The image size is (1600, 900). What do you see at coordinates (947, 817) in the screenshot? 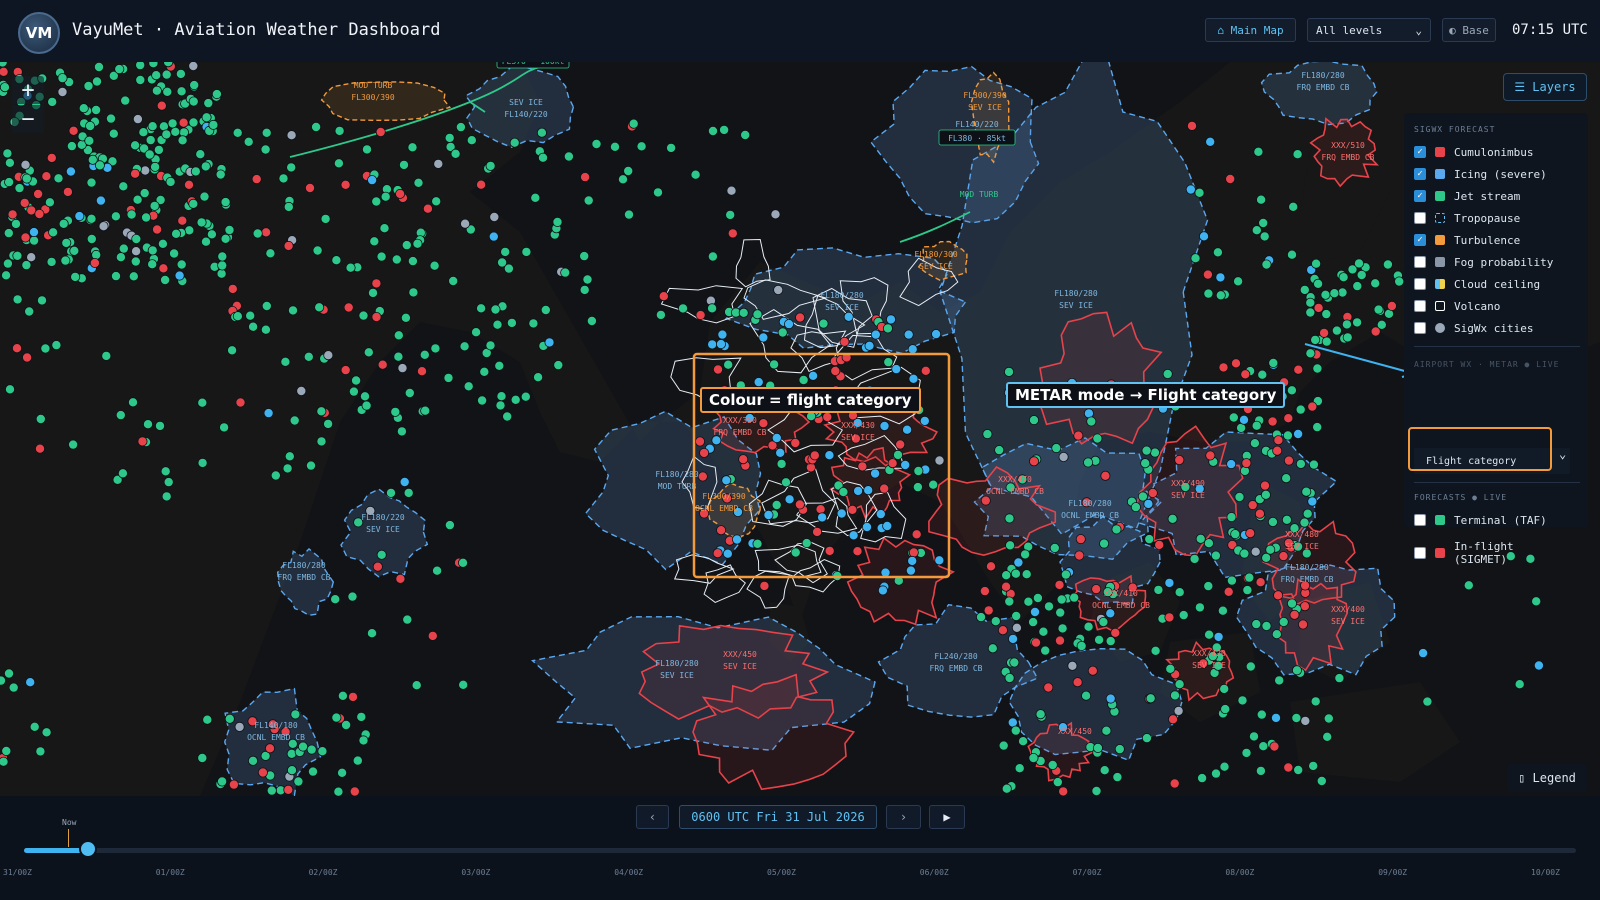
I see `play-button: ▶` at bounding box center [947, 817].